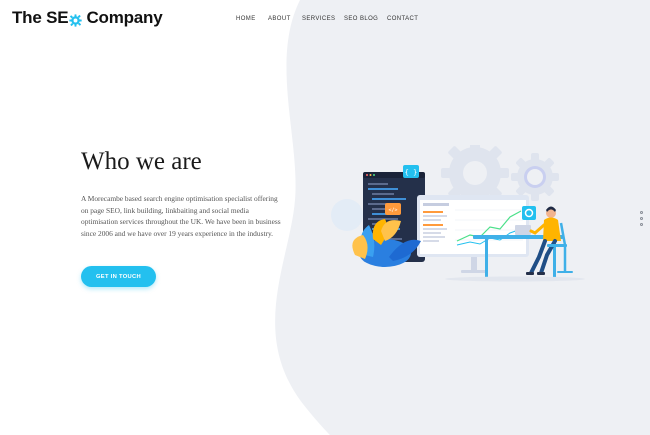 This screenshot has height=435, width=650. What do you see at coordinates (529, 213) in the screenshot?
I see `settings-icon` at bounding box center [529, 213].